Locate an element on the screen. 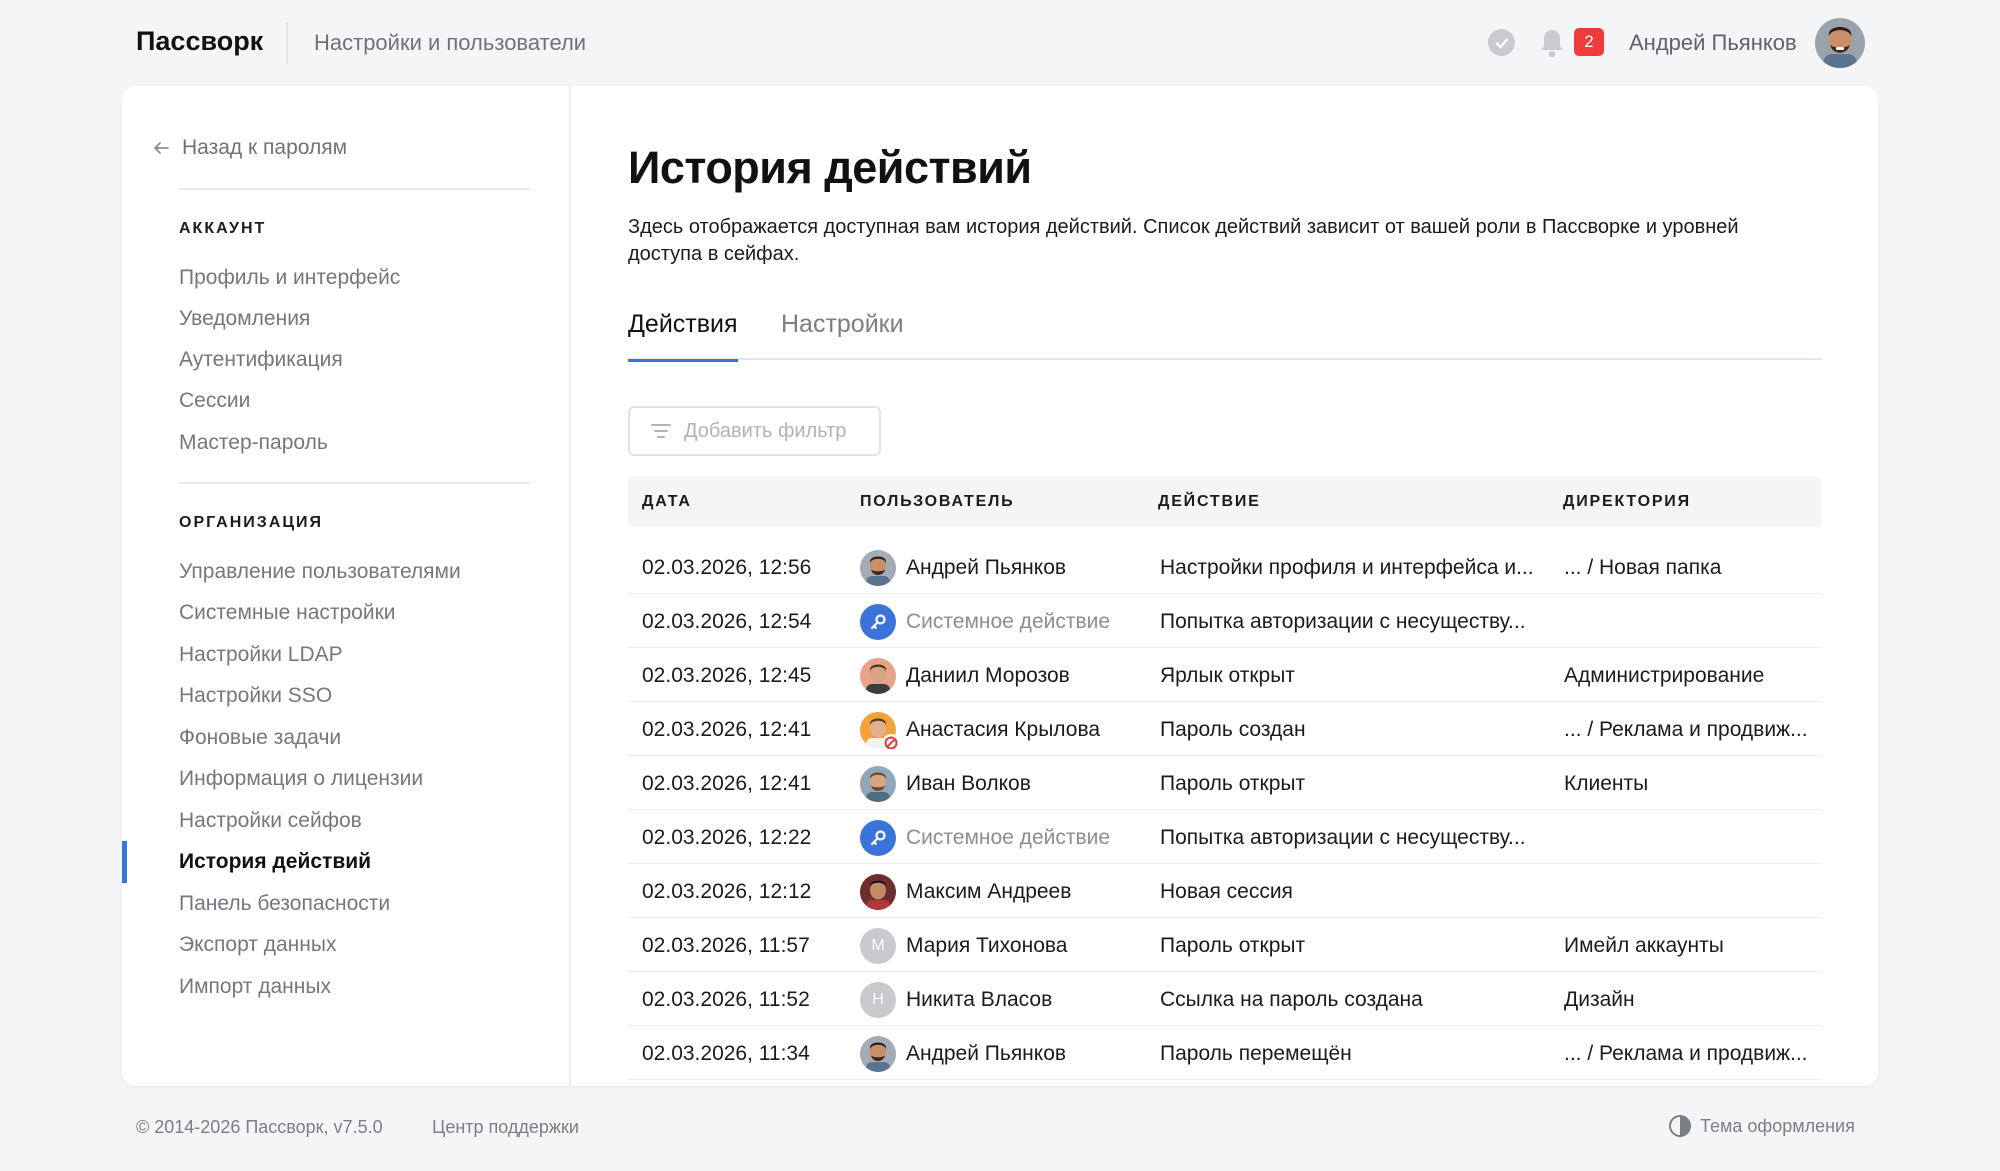 Image resolution: width=2000 pixels, height=1171 pixels. sidebar-item-security-dashboard: Панель безопасности is located at coordinates (284, 904).